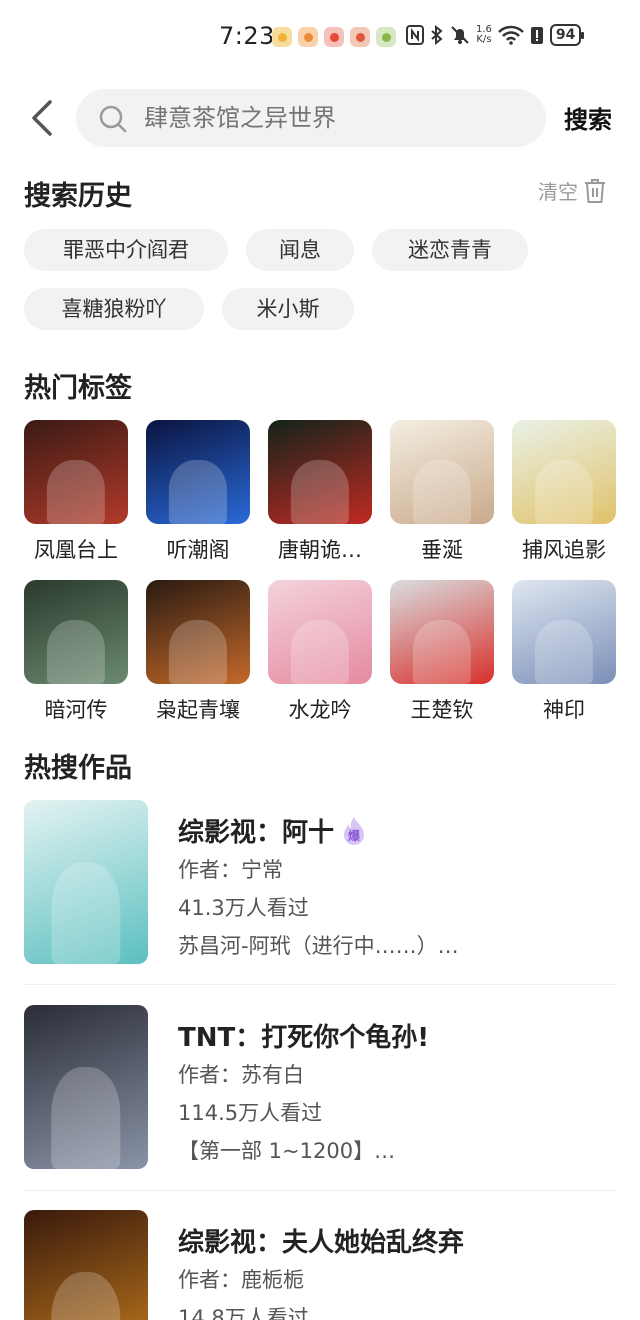 Image resolution: width=640 pixels, height=1320 pixels. I want to click on wifi-icon, so click(511, 35).